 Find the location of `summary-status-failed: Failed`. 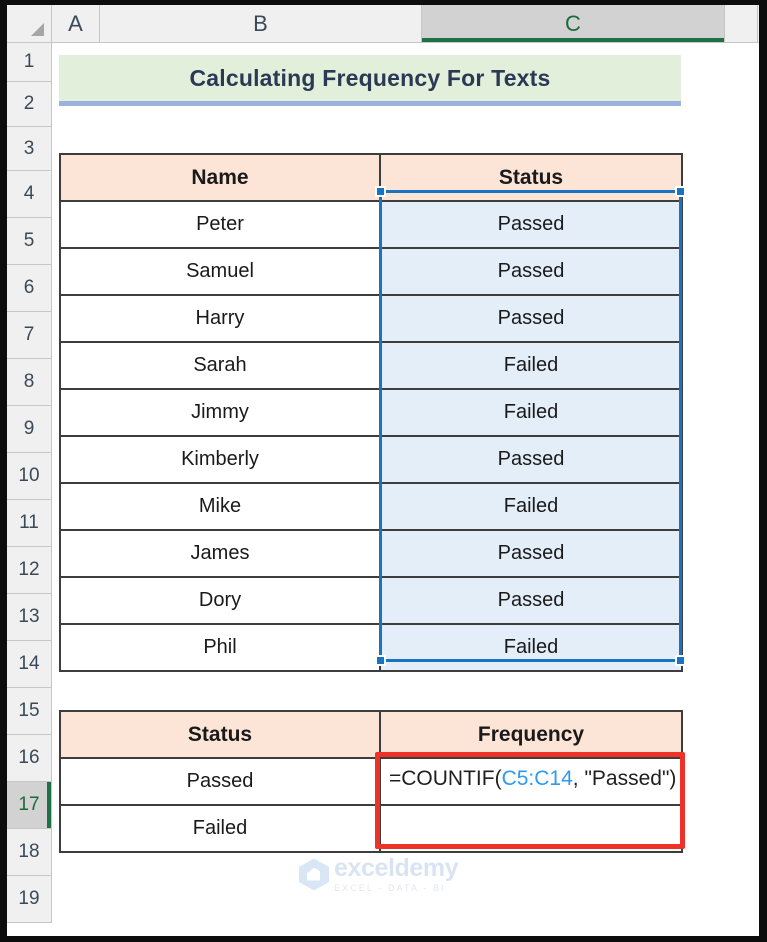

summary-status-failed: Failed is located at coordinates (220, 828).